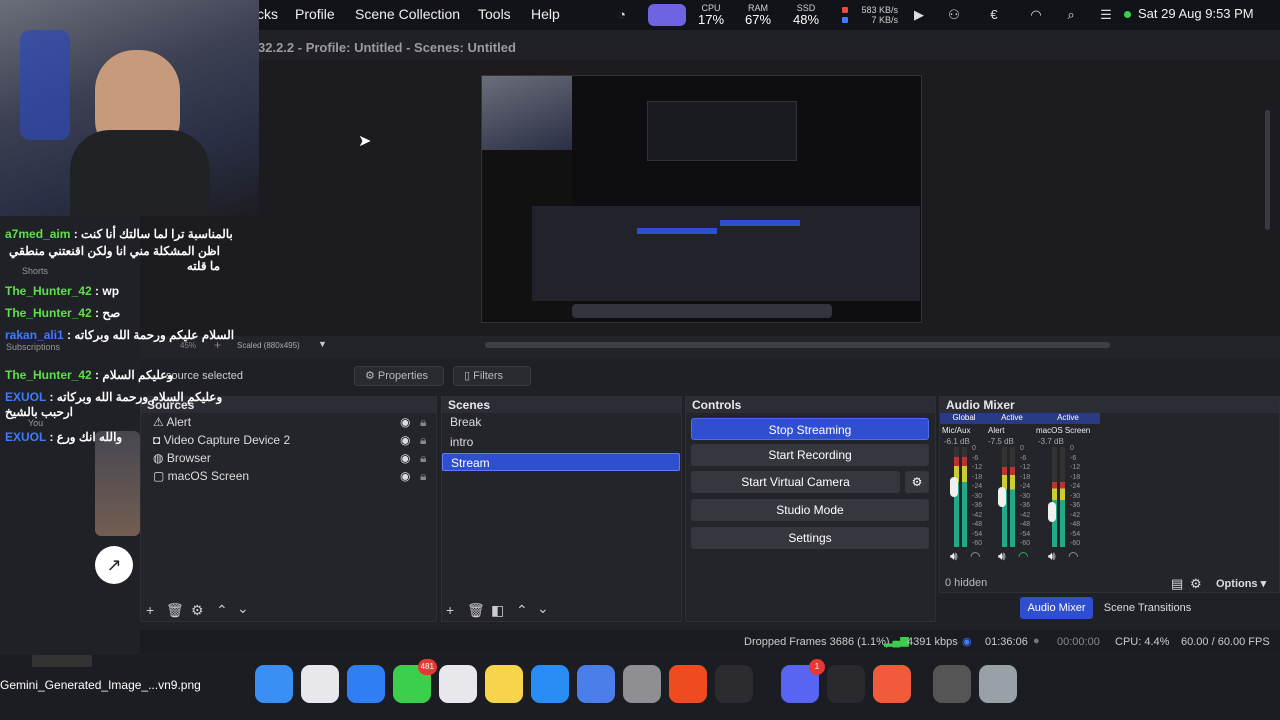 The height and width of the screenshot is (720, 1280). Describe the element at coordinates (1036, 15) in the screenshot. I see `wifi-icon: ◠` at that location.